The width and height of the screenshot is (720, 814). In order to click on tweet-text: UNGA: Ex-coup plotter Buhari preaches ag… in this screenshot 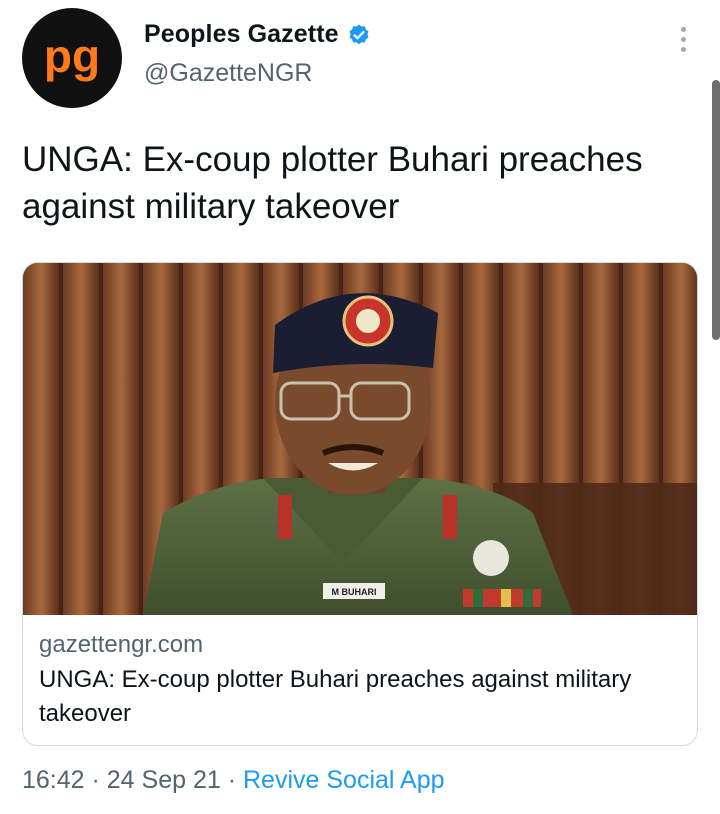, I will do `click(332, 183)`.